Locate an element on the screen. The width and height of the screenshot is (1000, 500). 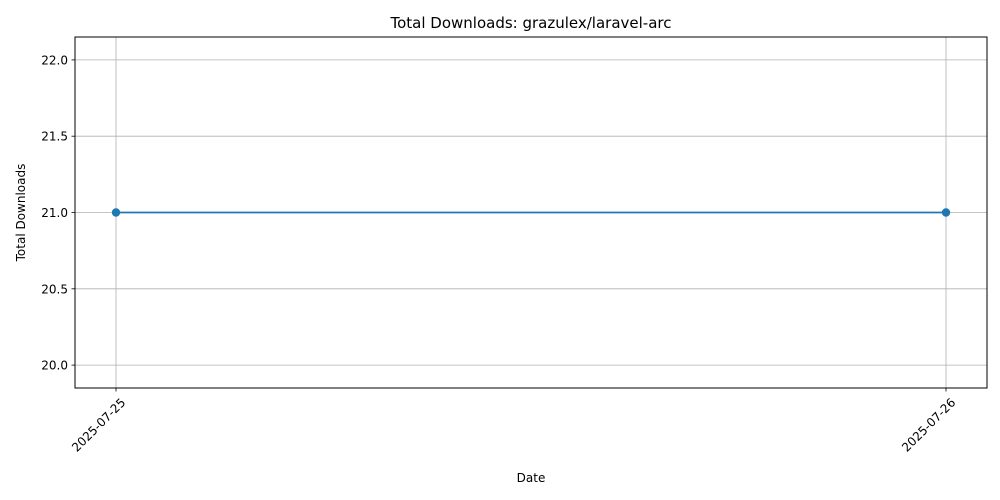
y-axis-title: Total Downloads is located at coordinates (21, 213).